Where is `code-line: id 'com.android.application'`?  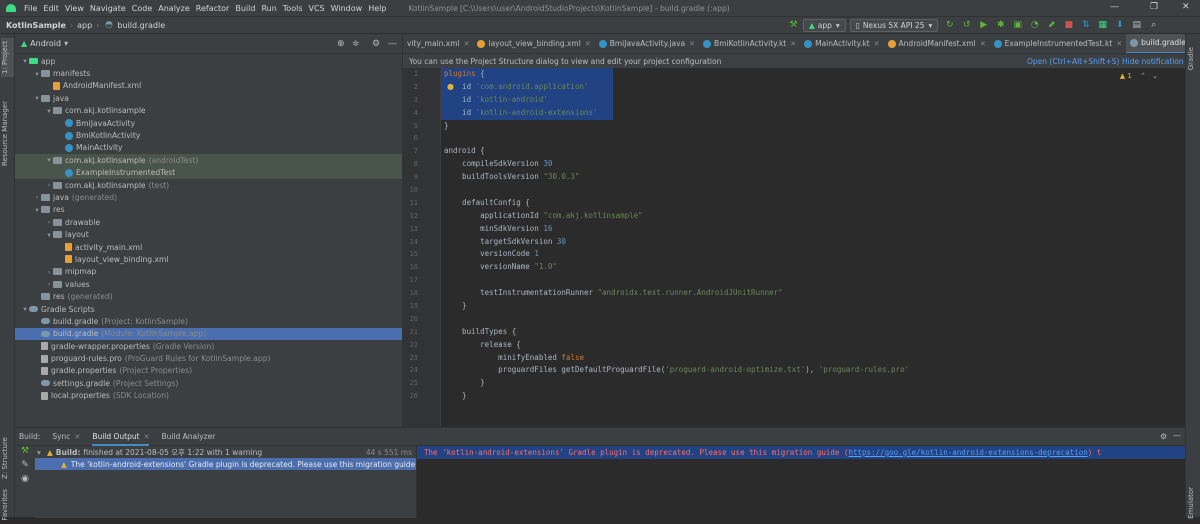 code-line: id 'com.android.application' is located at coordinates (527, 87).